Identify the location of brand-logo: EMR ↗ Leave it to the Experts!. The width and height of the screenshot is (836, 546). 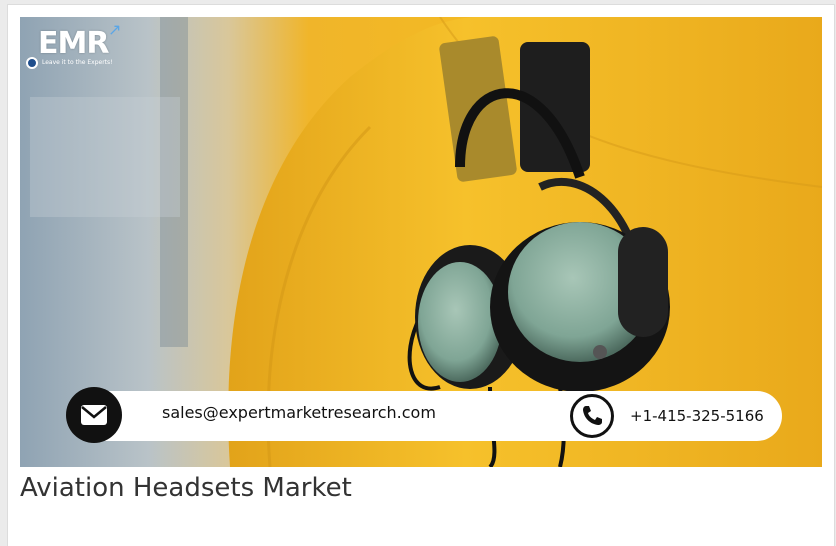
(81, 50).